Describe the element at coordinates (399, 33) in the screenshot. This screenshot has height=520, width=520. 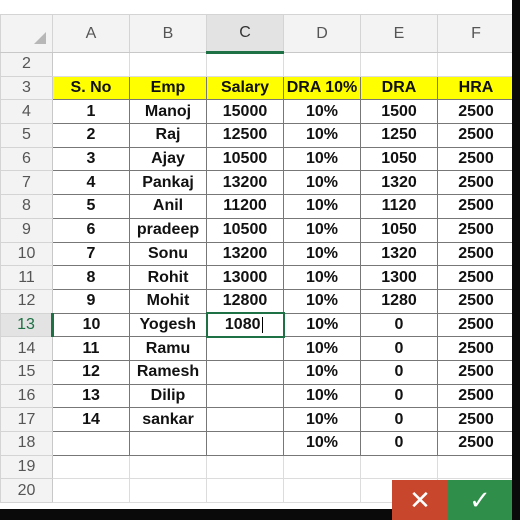
I see `column-header-e: E` at that location.